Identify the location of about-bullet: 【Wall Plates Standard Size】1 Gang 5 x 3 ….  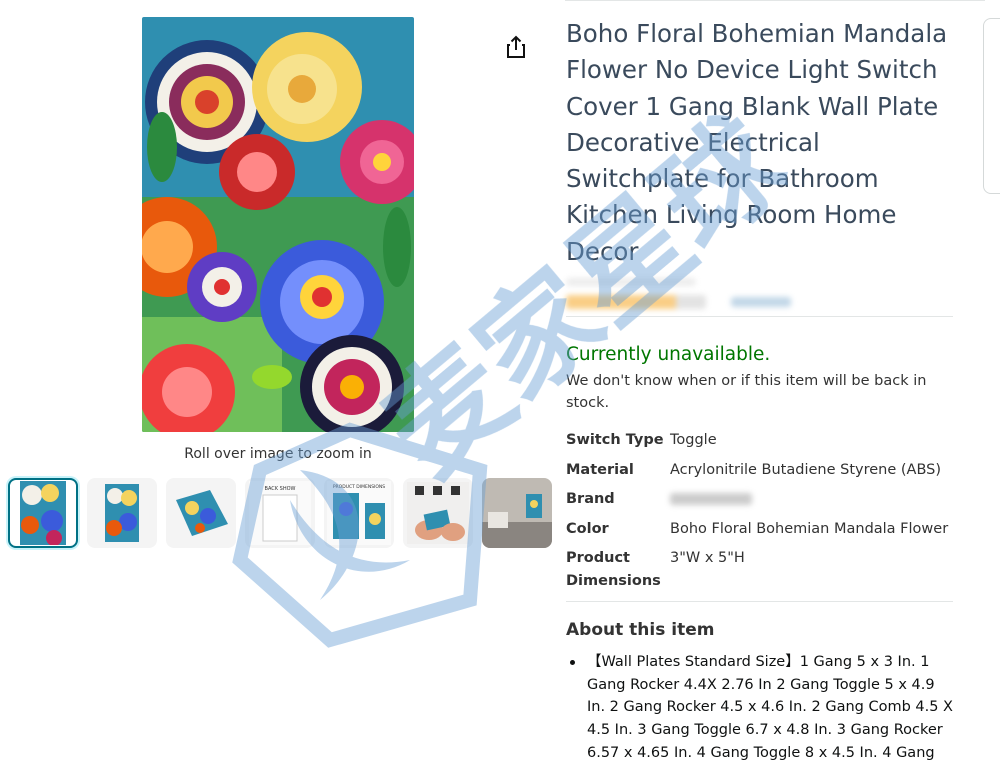
(760, 708).